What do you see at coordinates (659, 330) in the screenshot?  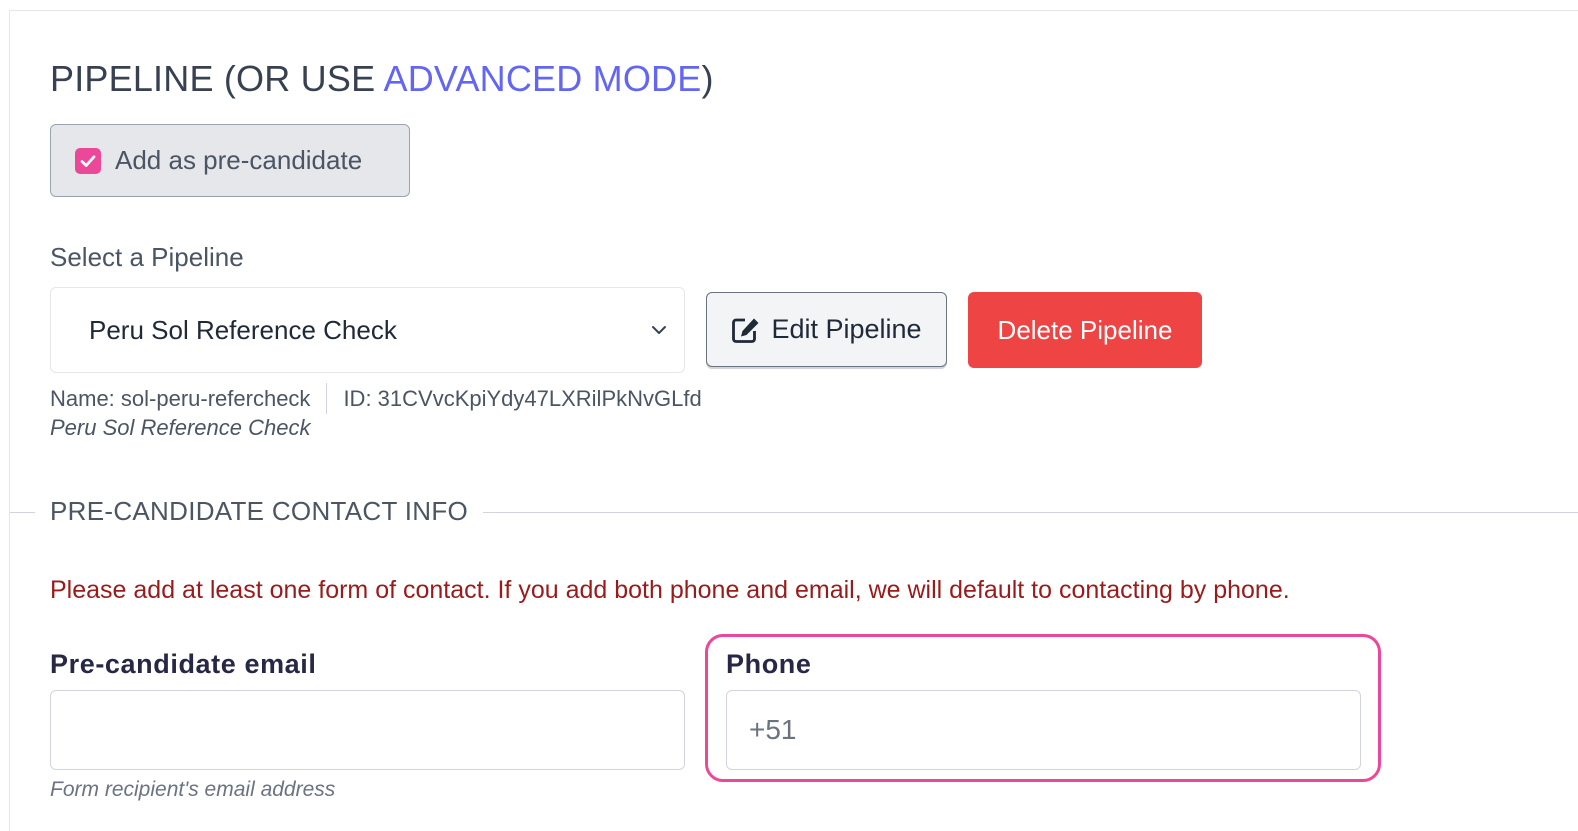 I see `chevron-down-icon` at bounding box center [659, 330].